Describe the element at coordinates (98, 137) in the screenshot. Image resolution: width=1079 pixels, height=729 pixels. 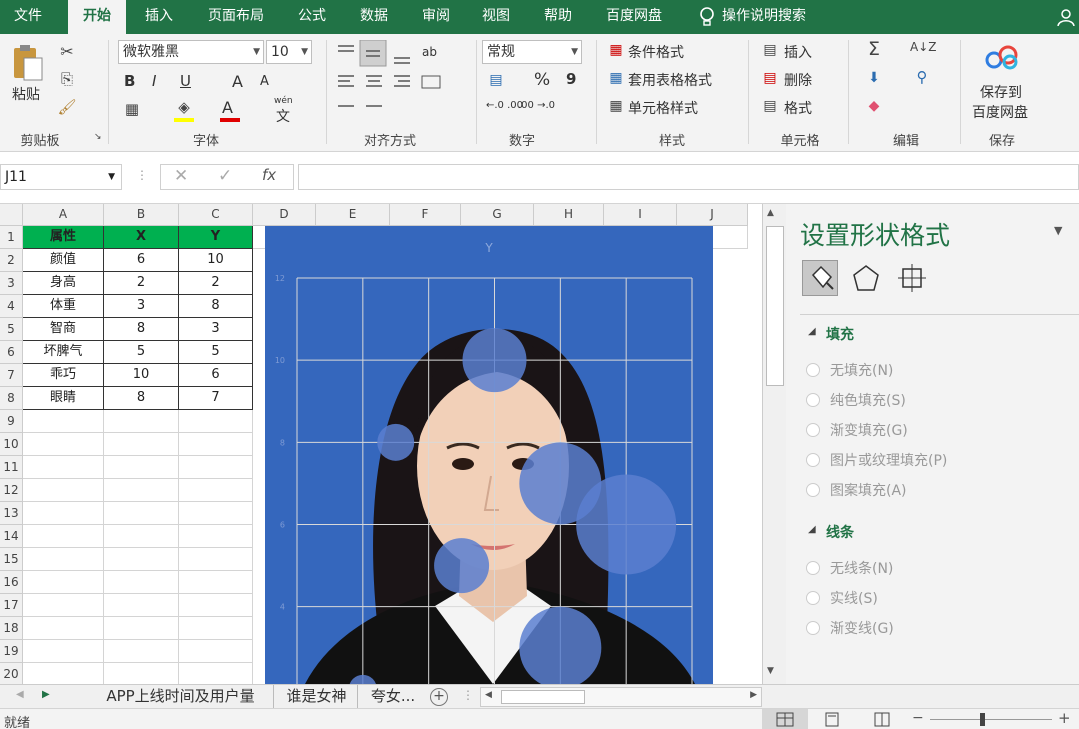
I see `dialog-launcher-icon: ↘` at that location.